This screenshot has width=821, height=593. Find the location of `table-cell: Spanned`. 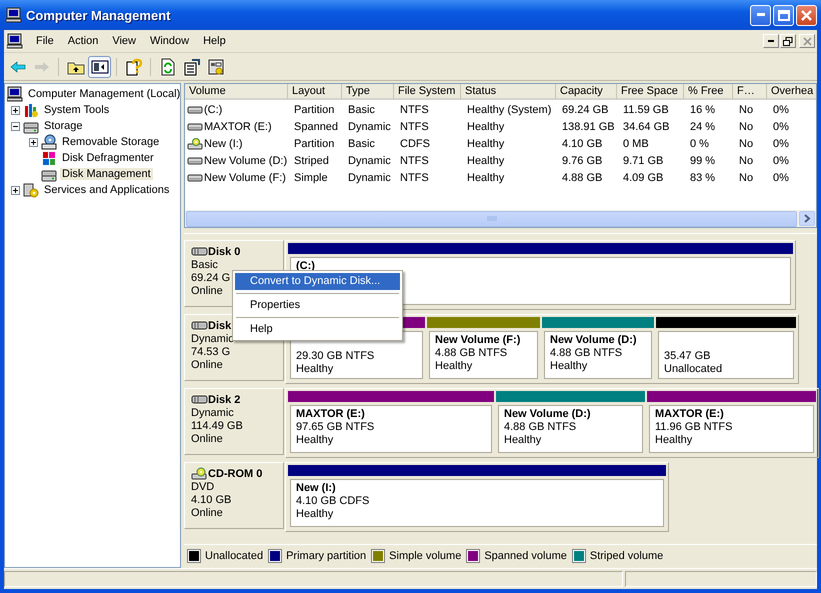

table-cell: Spanned is located at coordinates (316, 126).